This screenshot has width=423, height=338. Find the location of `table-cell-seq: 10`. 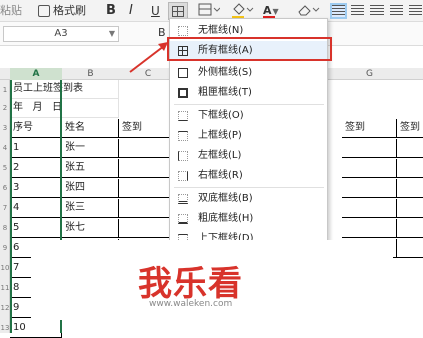

table-cell-seq: 10 is located at coordinates (36, 328).